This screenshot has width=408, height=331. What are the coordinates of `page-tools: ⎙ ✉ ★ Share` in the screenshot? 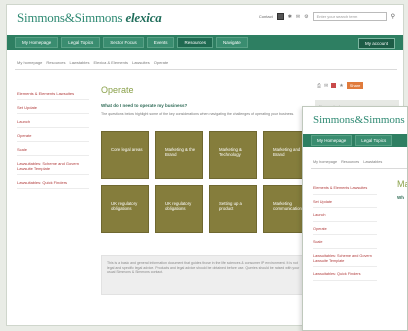 It's located at (340, 85).